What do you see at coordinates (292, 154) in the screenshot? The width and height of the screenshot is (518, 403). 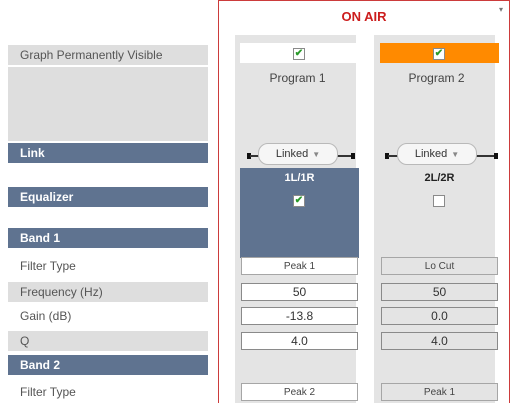 I see `program-1-link-label: Linked` at bounding box center [292, 154].